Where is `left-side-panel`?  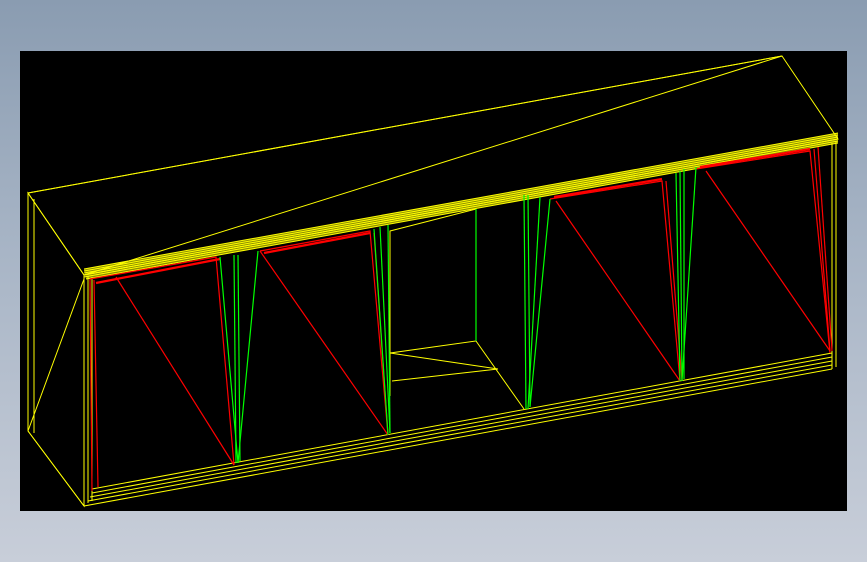 left-side-panel is located at coordinates (56, 349).